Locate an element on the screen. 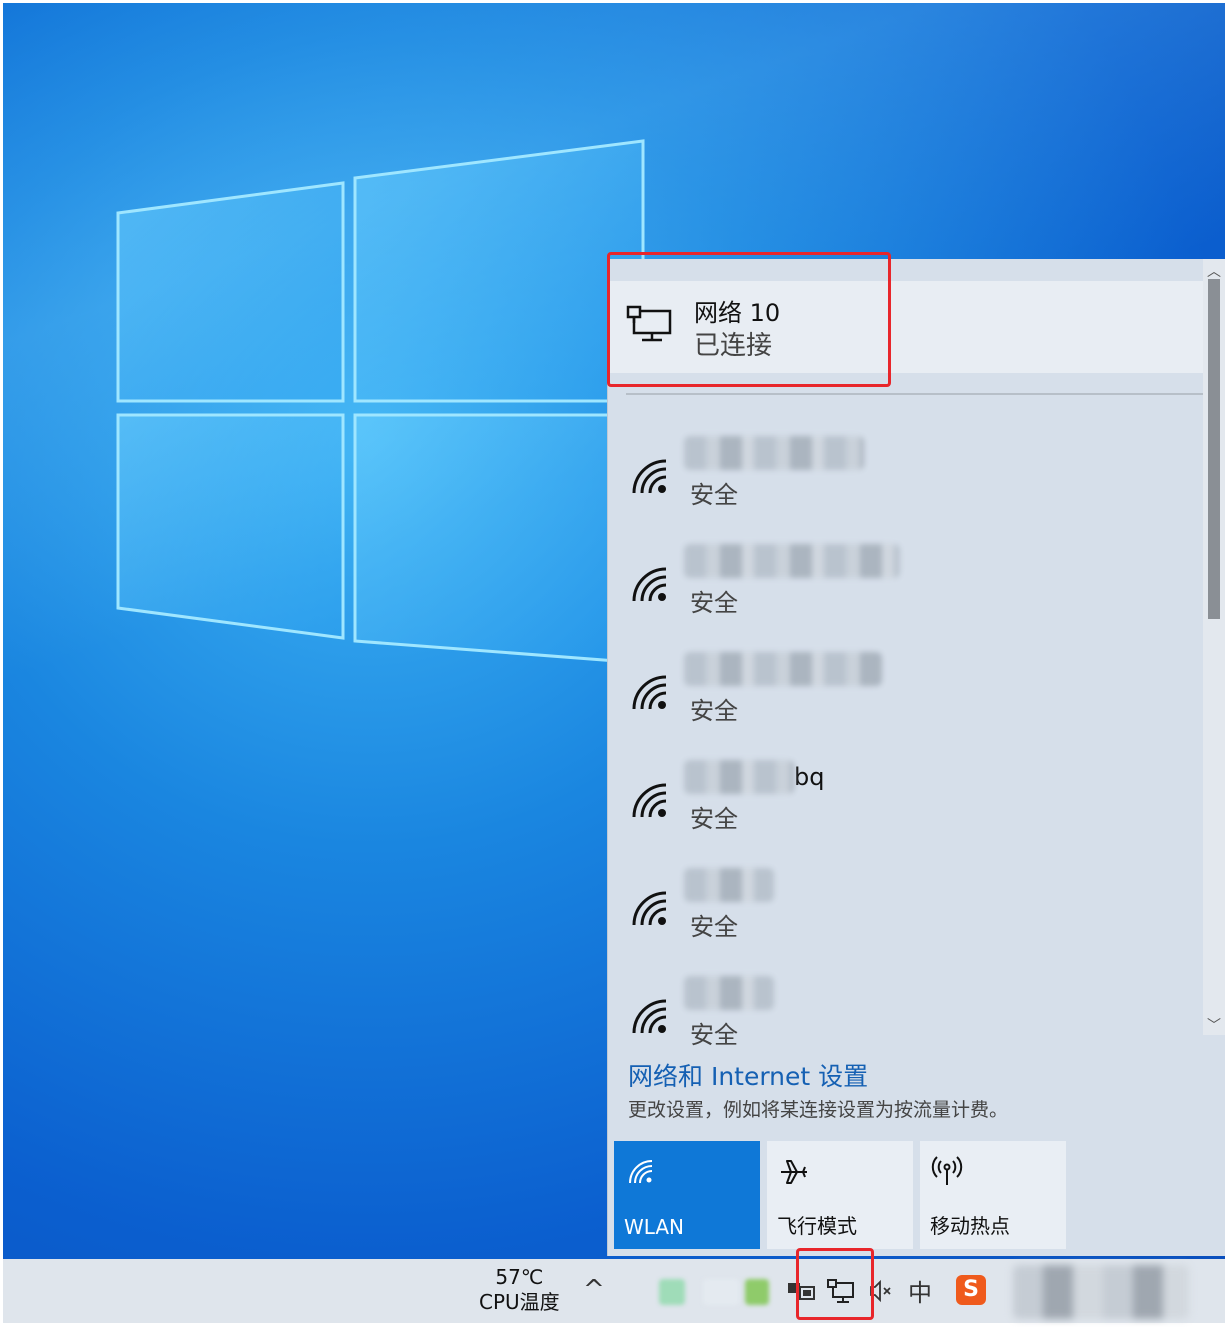  hotspot-icon is located at coordinates (947, 1170).